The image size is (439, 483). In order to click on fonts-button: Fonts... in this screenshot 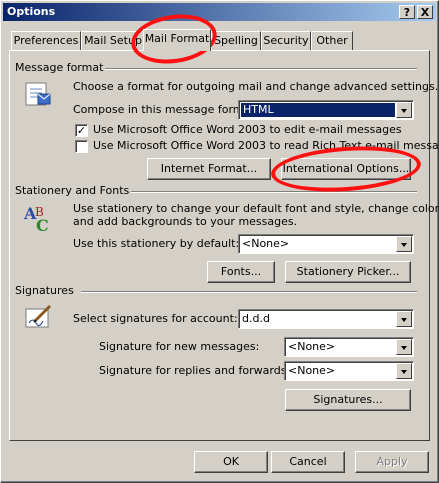, I will do `click(241, 272)`.